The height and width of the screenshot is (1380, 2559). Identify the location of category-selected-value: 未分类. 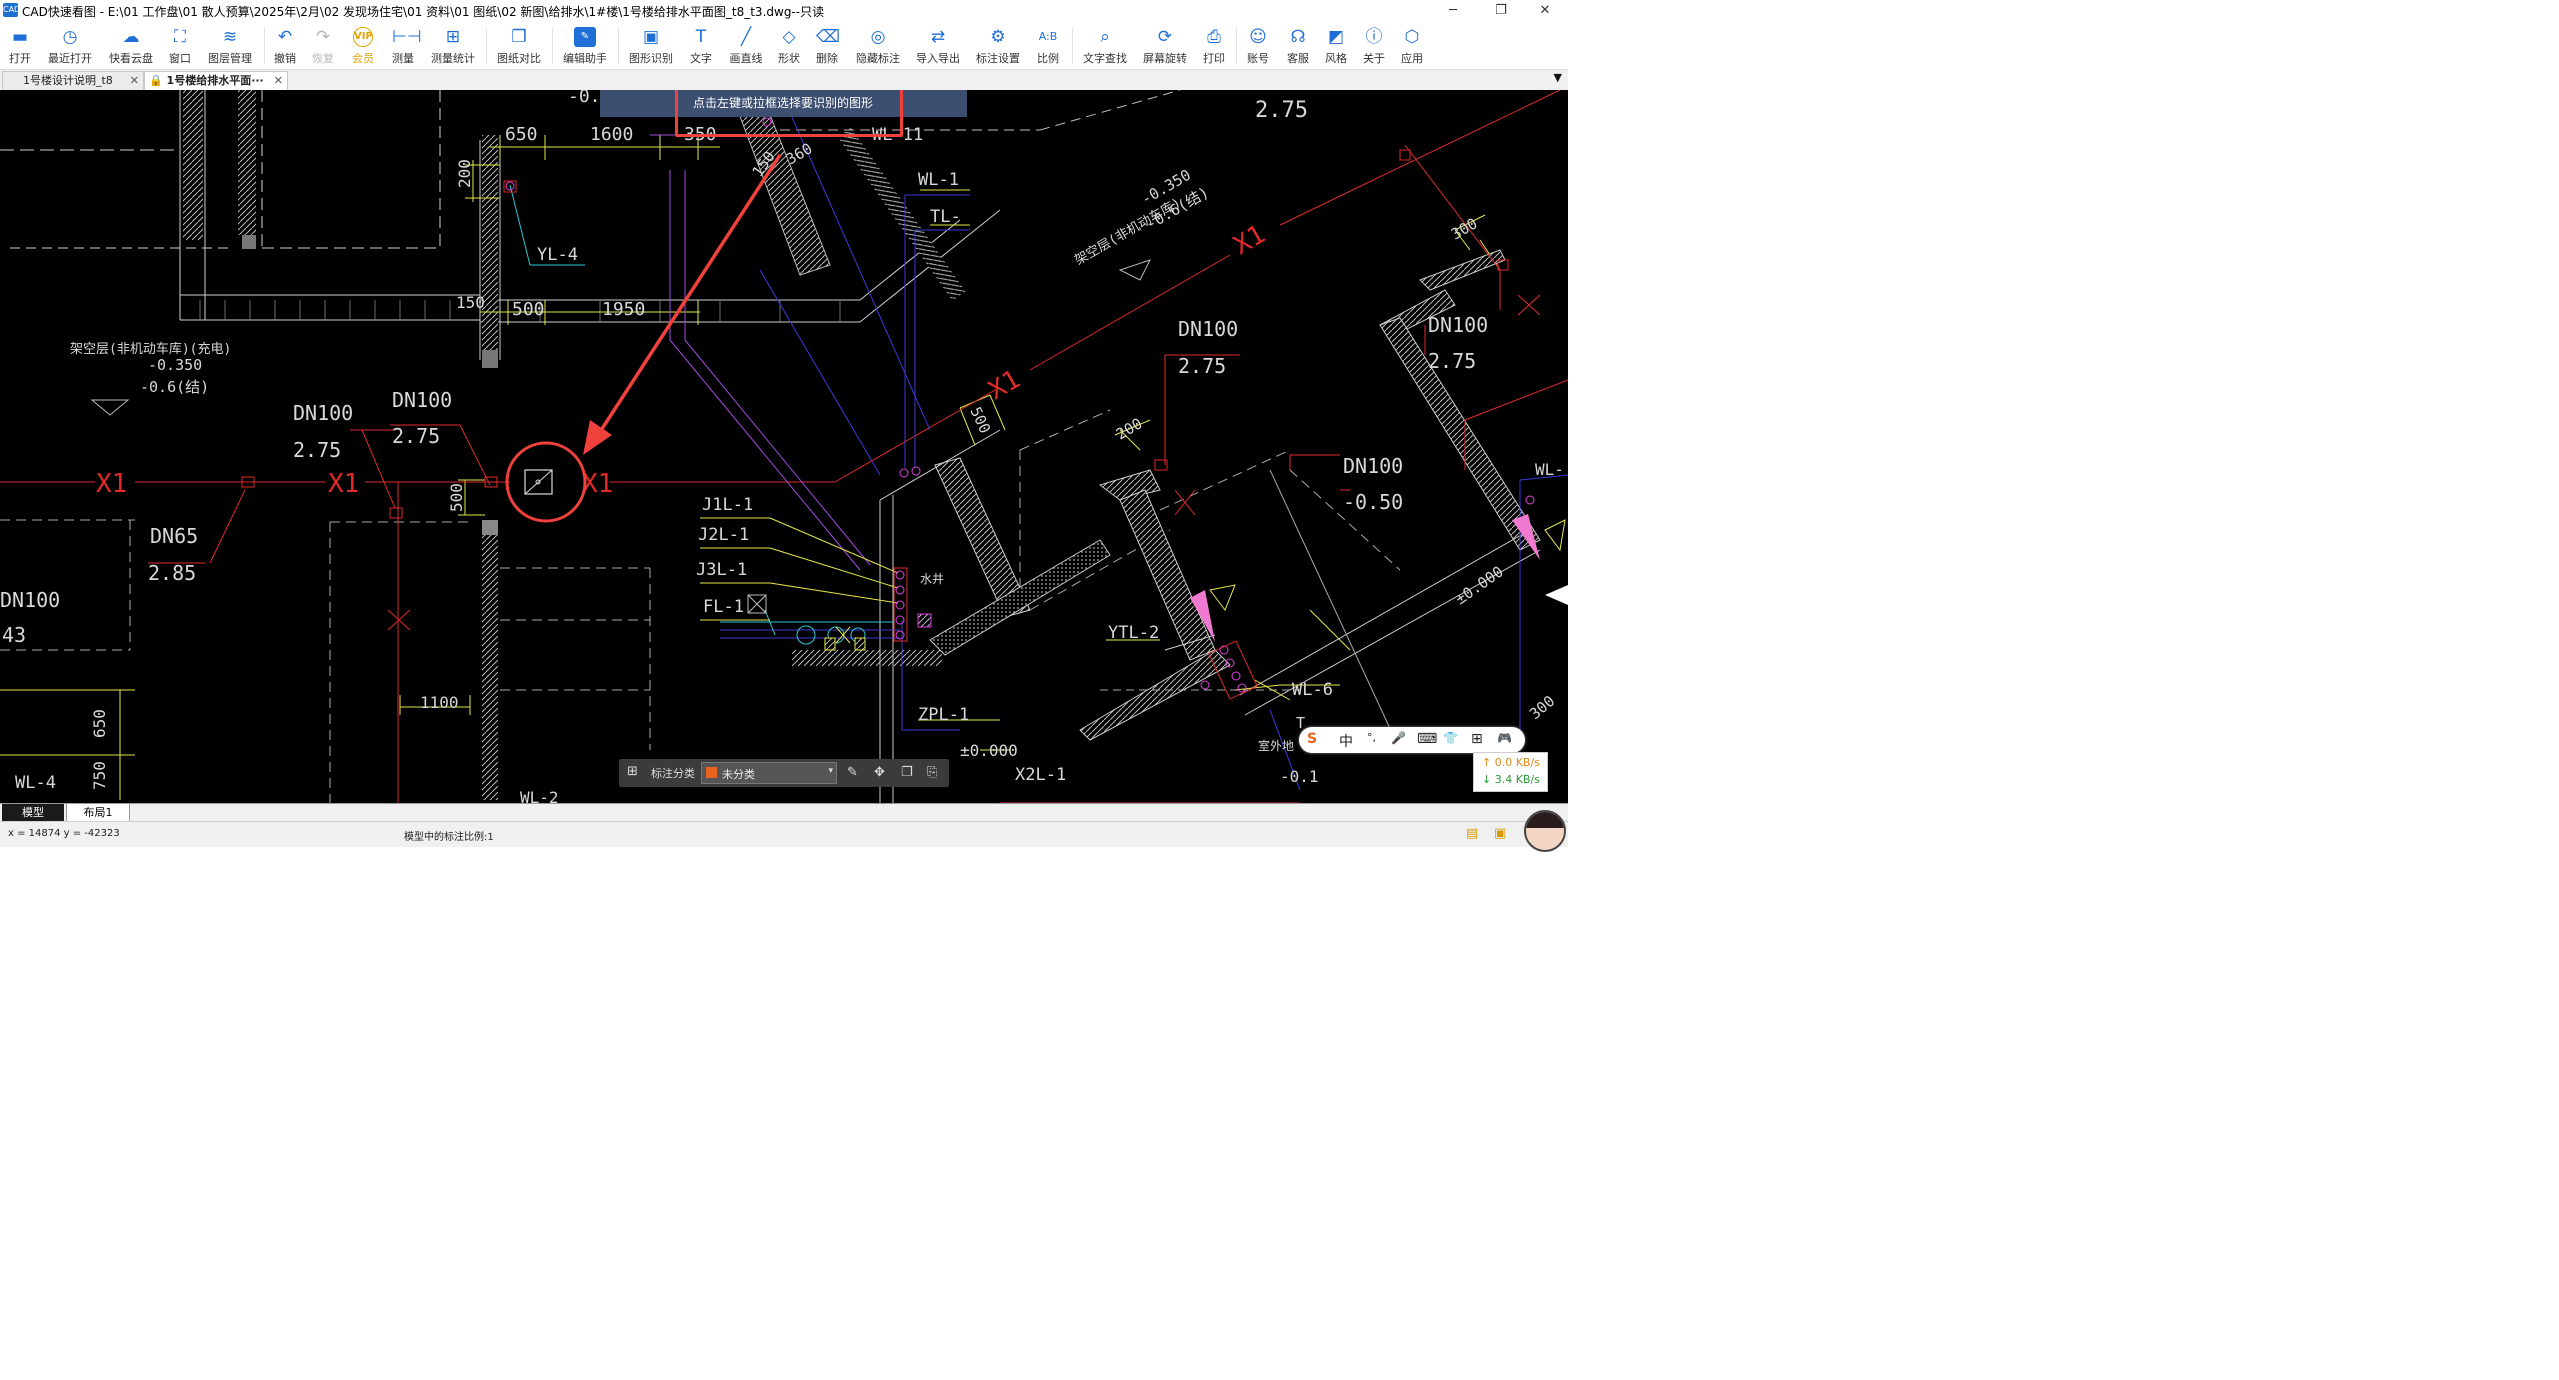
(738, 774).